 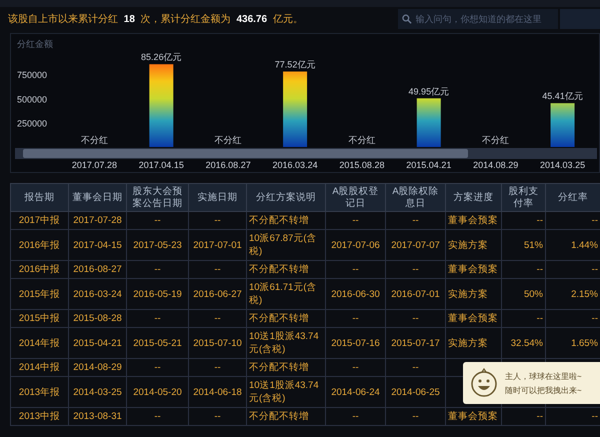 What do you see at coordinates (32, 99) in the screenshot?
I see `y-tick-label: 500000` at bounding box center [32, 99].